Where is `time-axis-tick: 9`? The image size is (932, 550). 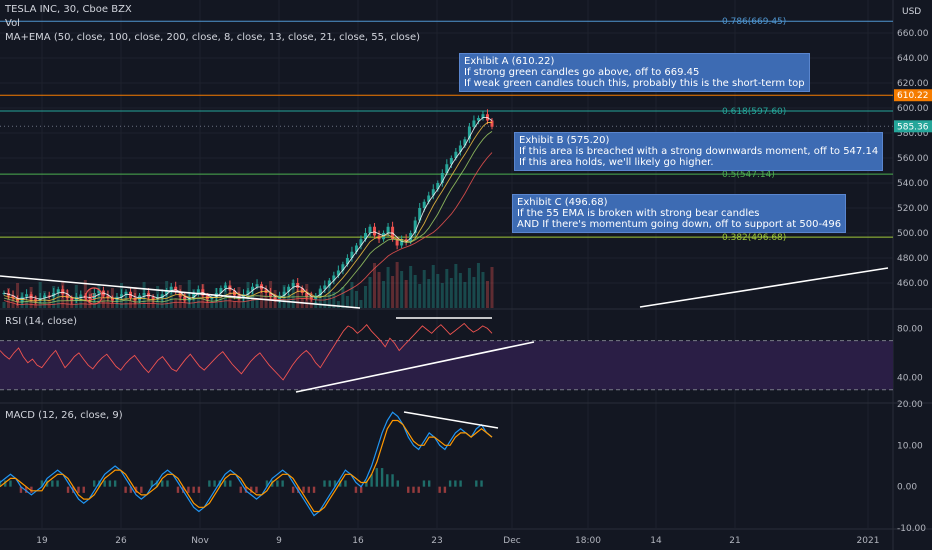
time-axis-tick: 9 is located at coordinates (279, 541).